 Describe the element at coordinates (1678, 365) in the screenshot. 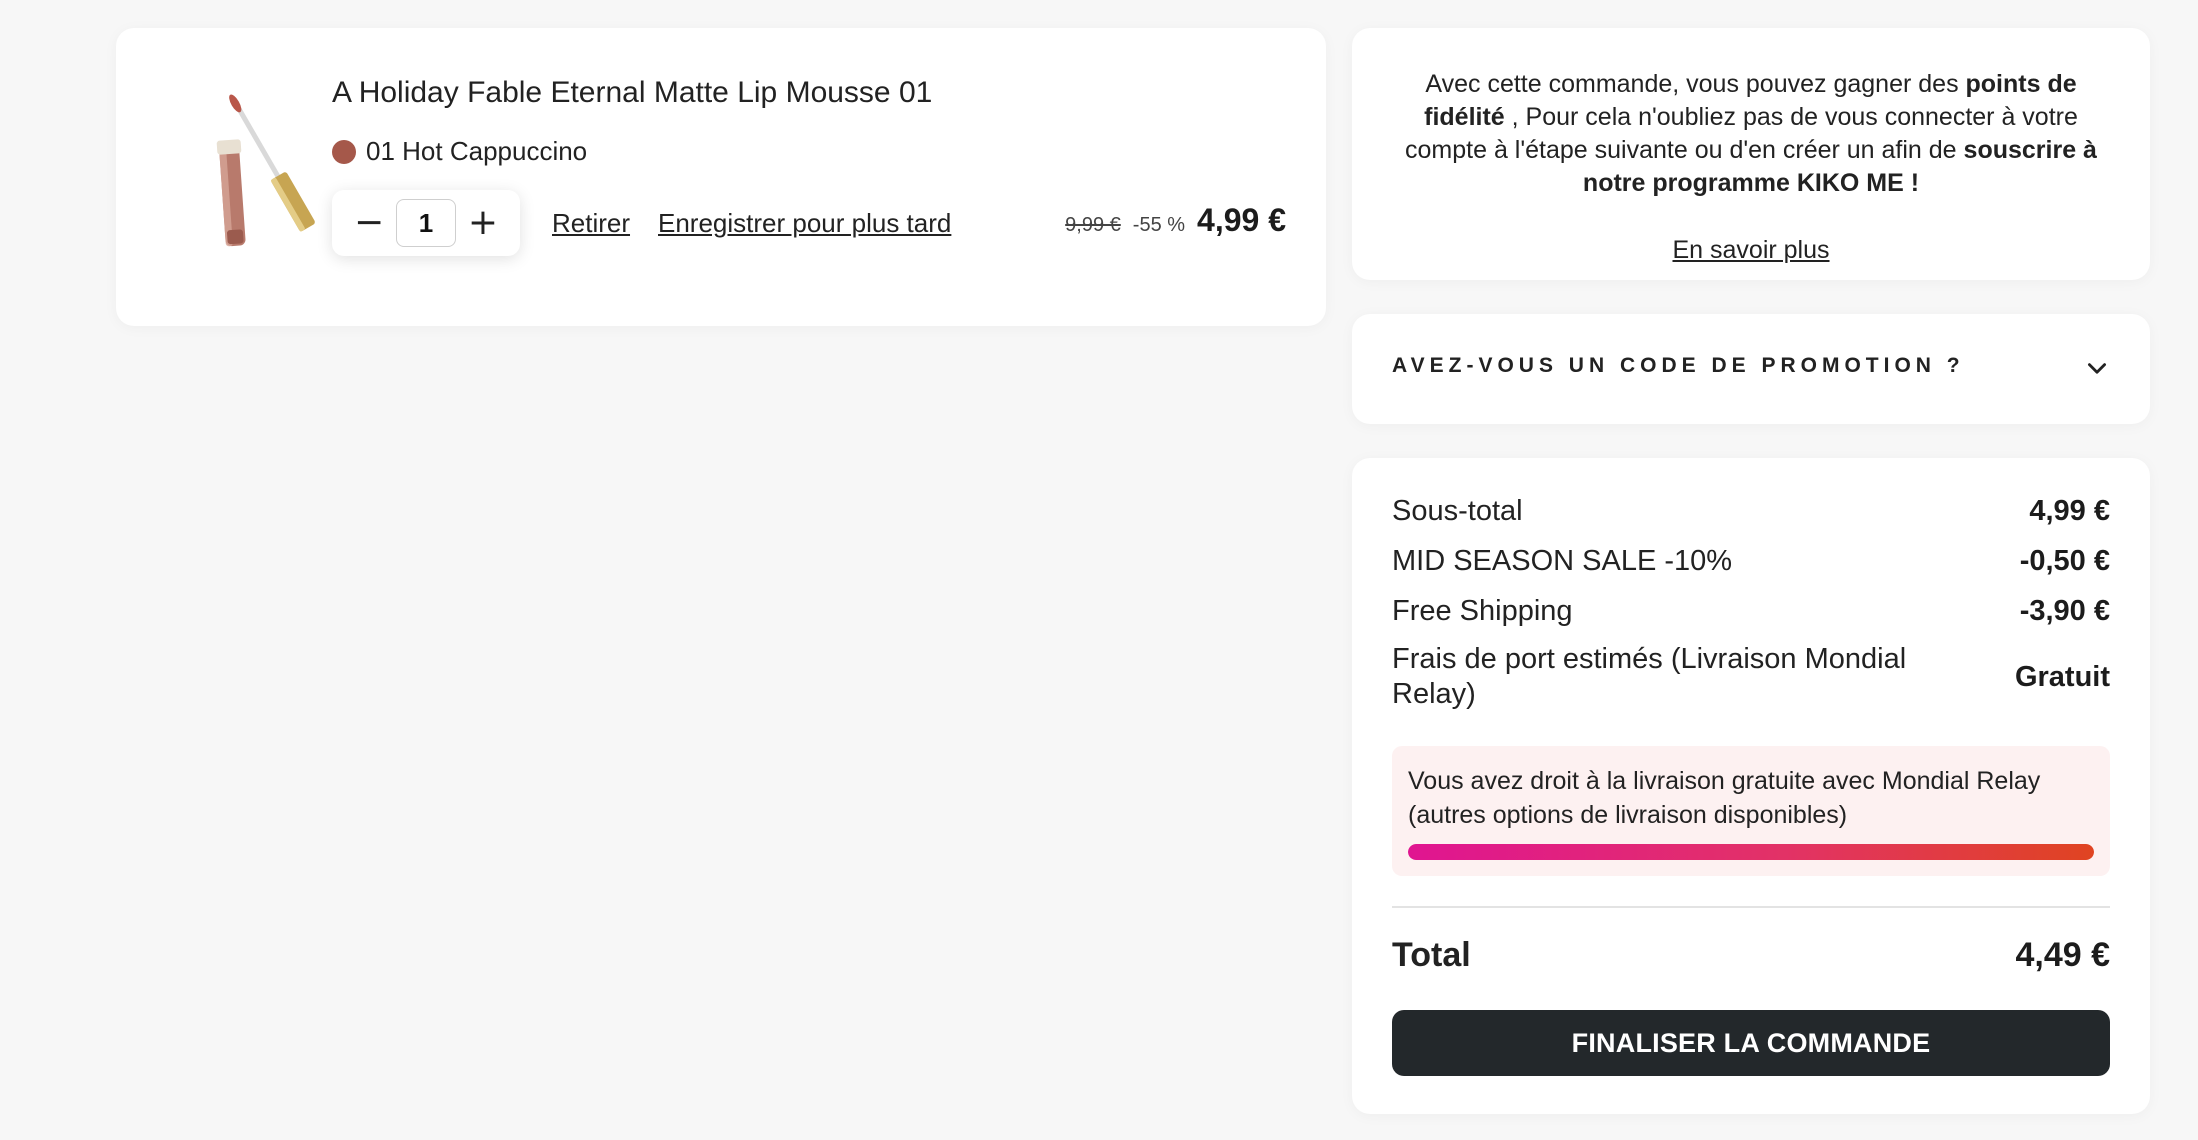

I see `promo-code-label: AVEZ-VOUS UN CODE DE PROMOTION ?` at that location.